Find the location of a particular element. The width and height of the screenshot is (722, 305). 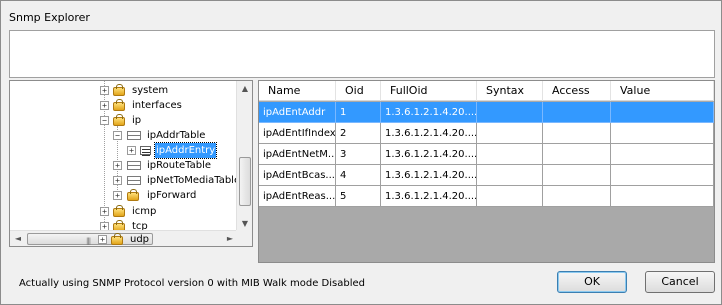

column-header-oid: Oid is located at coordinates (358, 91).